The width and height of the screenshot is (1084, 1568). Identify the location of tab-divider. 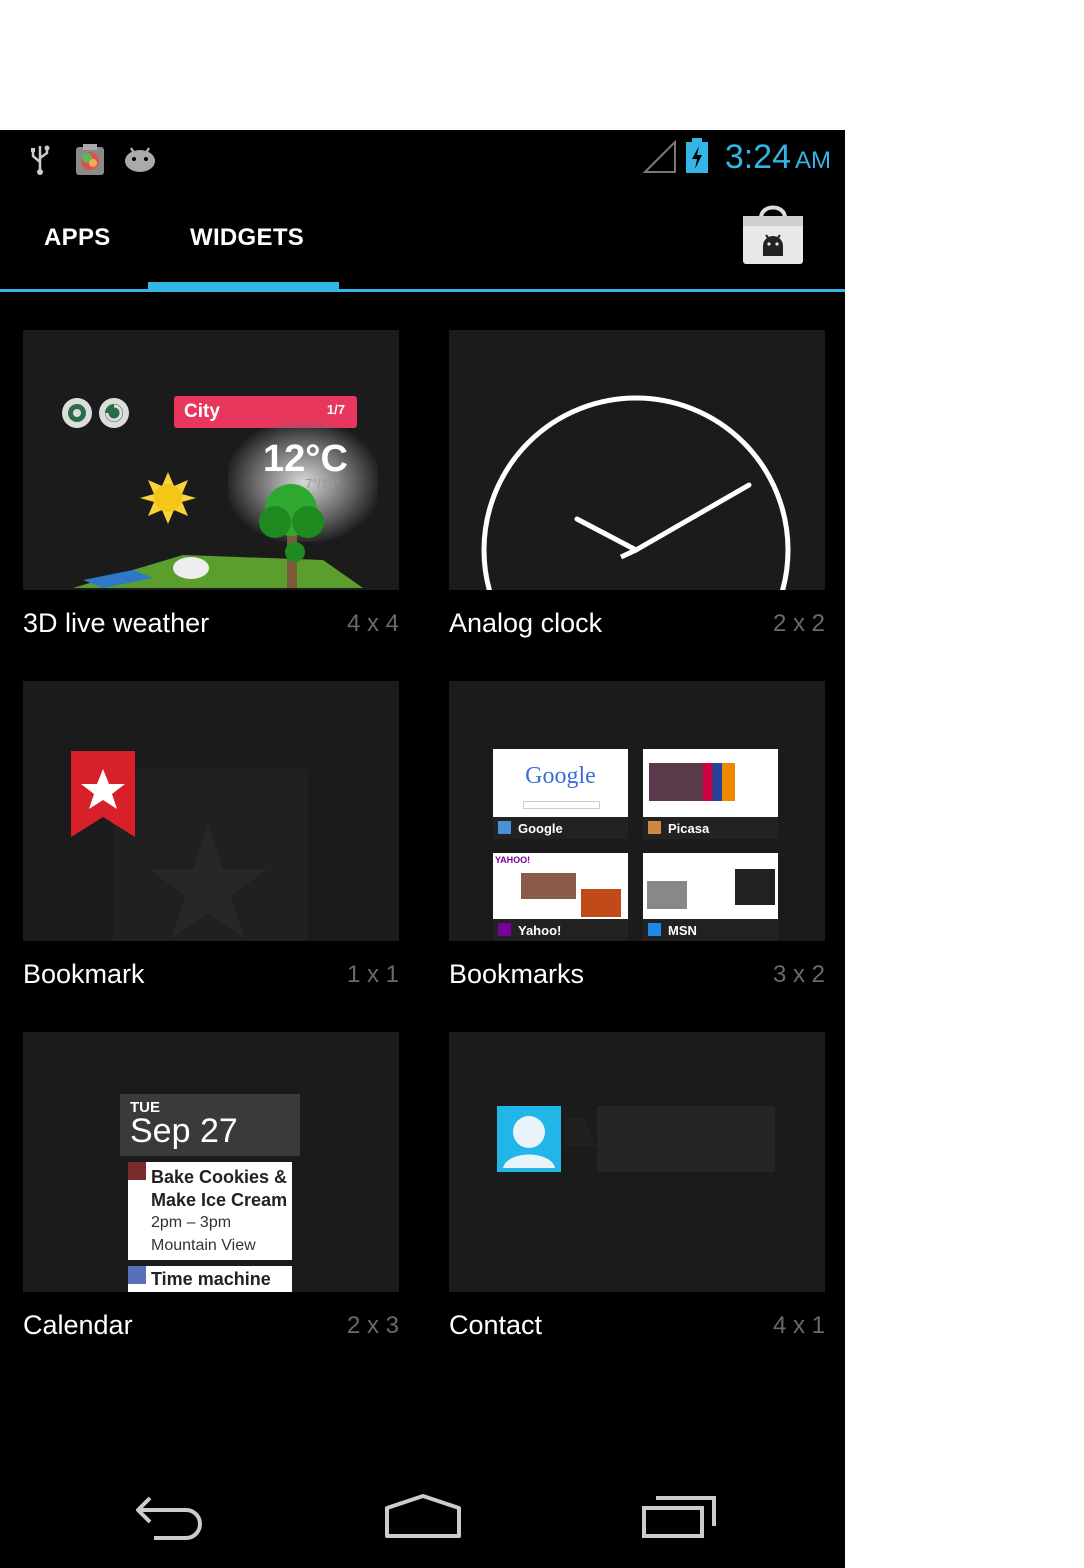
(422, 290).